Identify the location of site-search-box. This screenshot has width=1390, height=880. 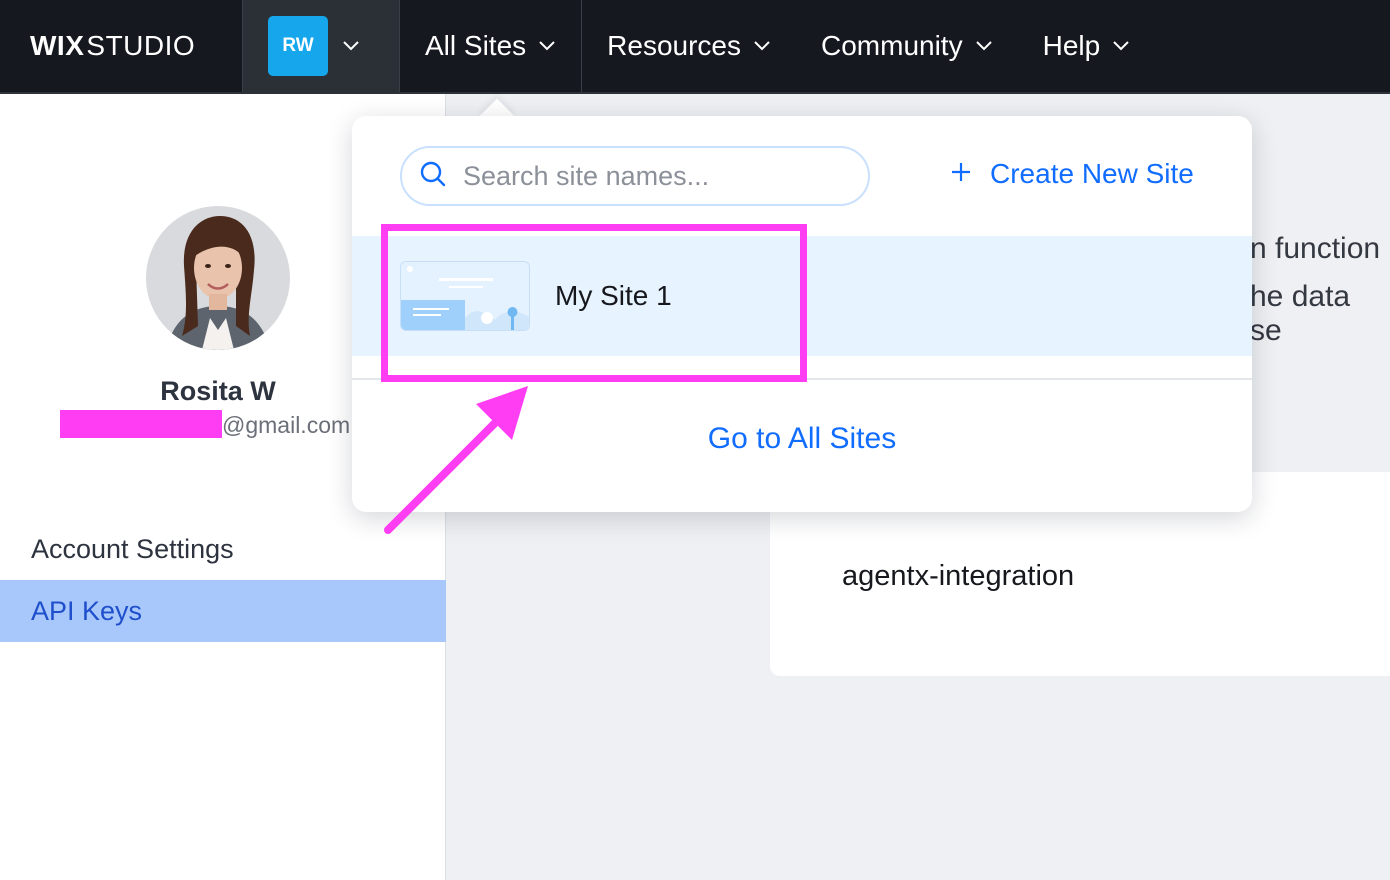
(635, 176).